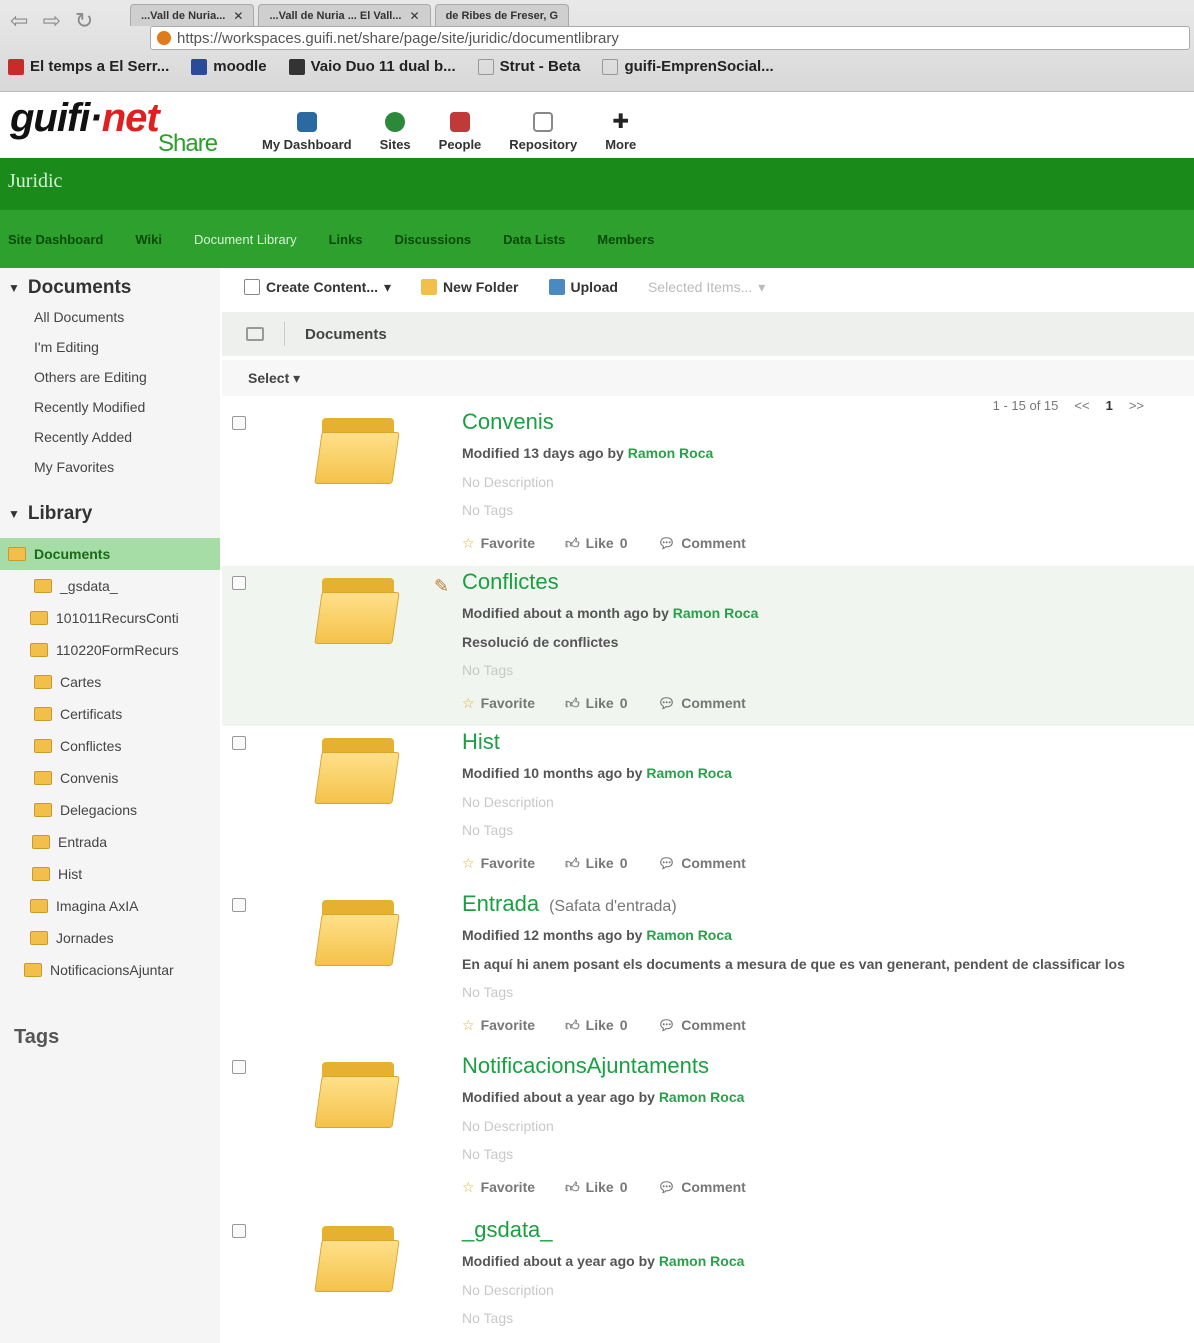 This screenshot has height=1343, width=1194. I want to click on create-content-button: Create Content... ▾, so click(317, 287).